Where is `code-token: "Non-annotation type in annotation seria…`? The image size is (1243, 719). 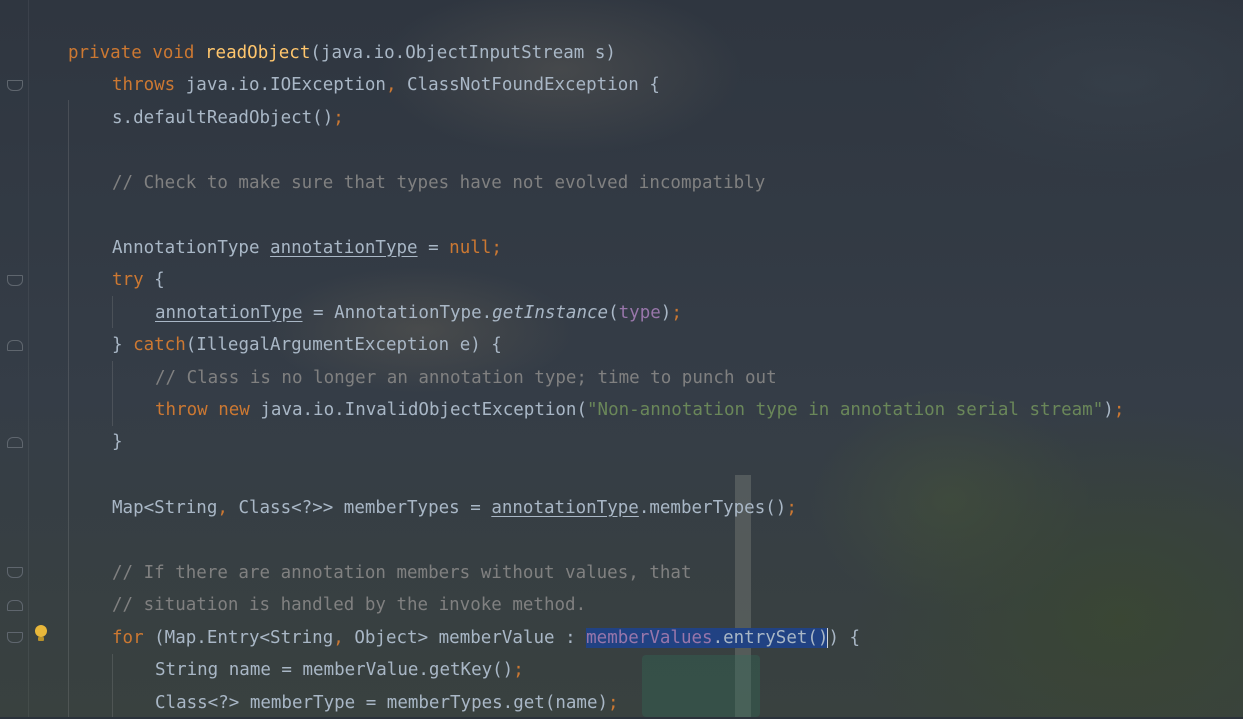
code-token: "Non-annotation type in annotation seria… is located at coordinates (845, 410).